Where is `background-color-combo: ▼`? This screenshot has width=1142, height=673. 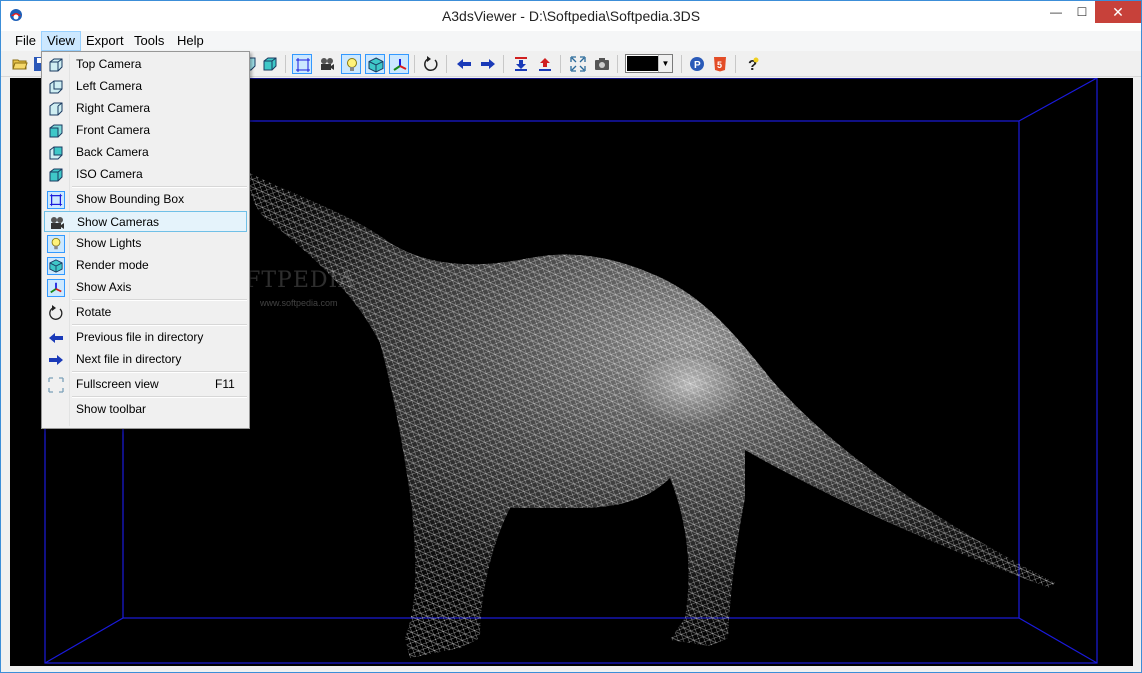
background-color-combo: ▼ is located at coordinates (649, 63).